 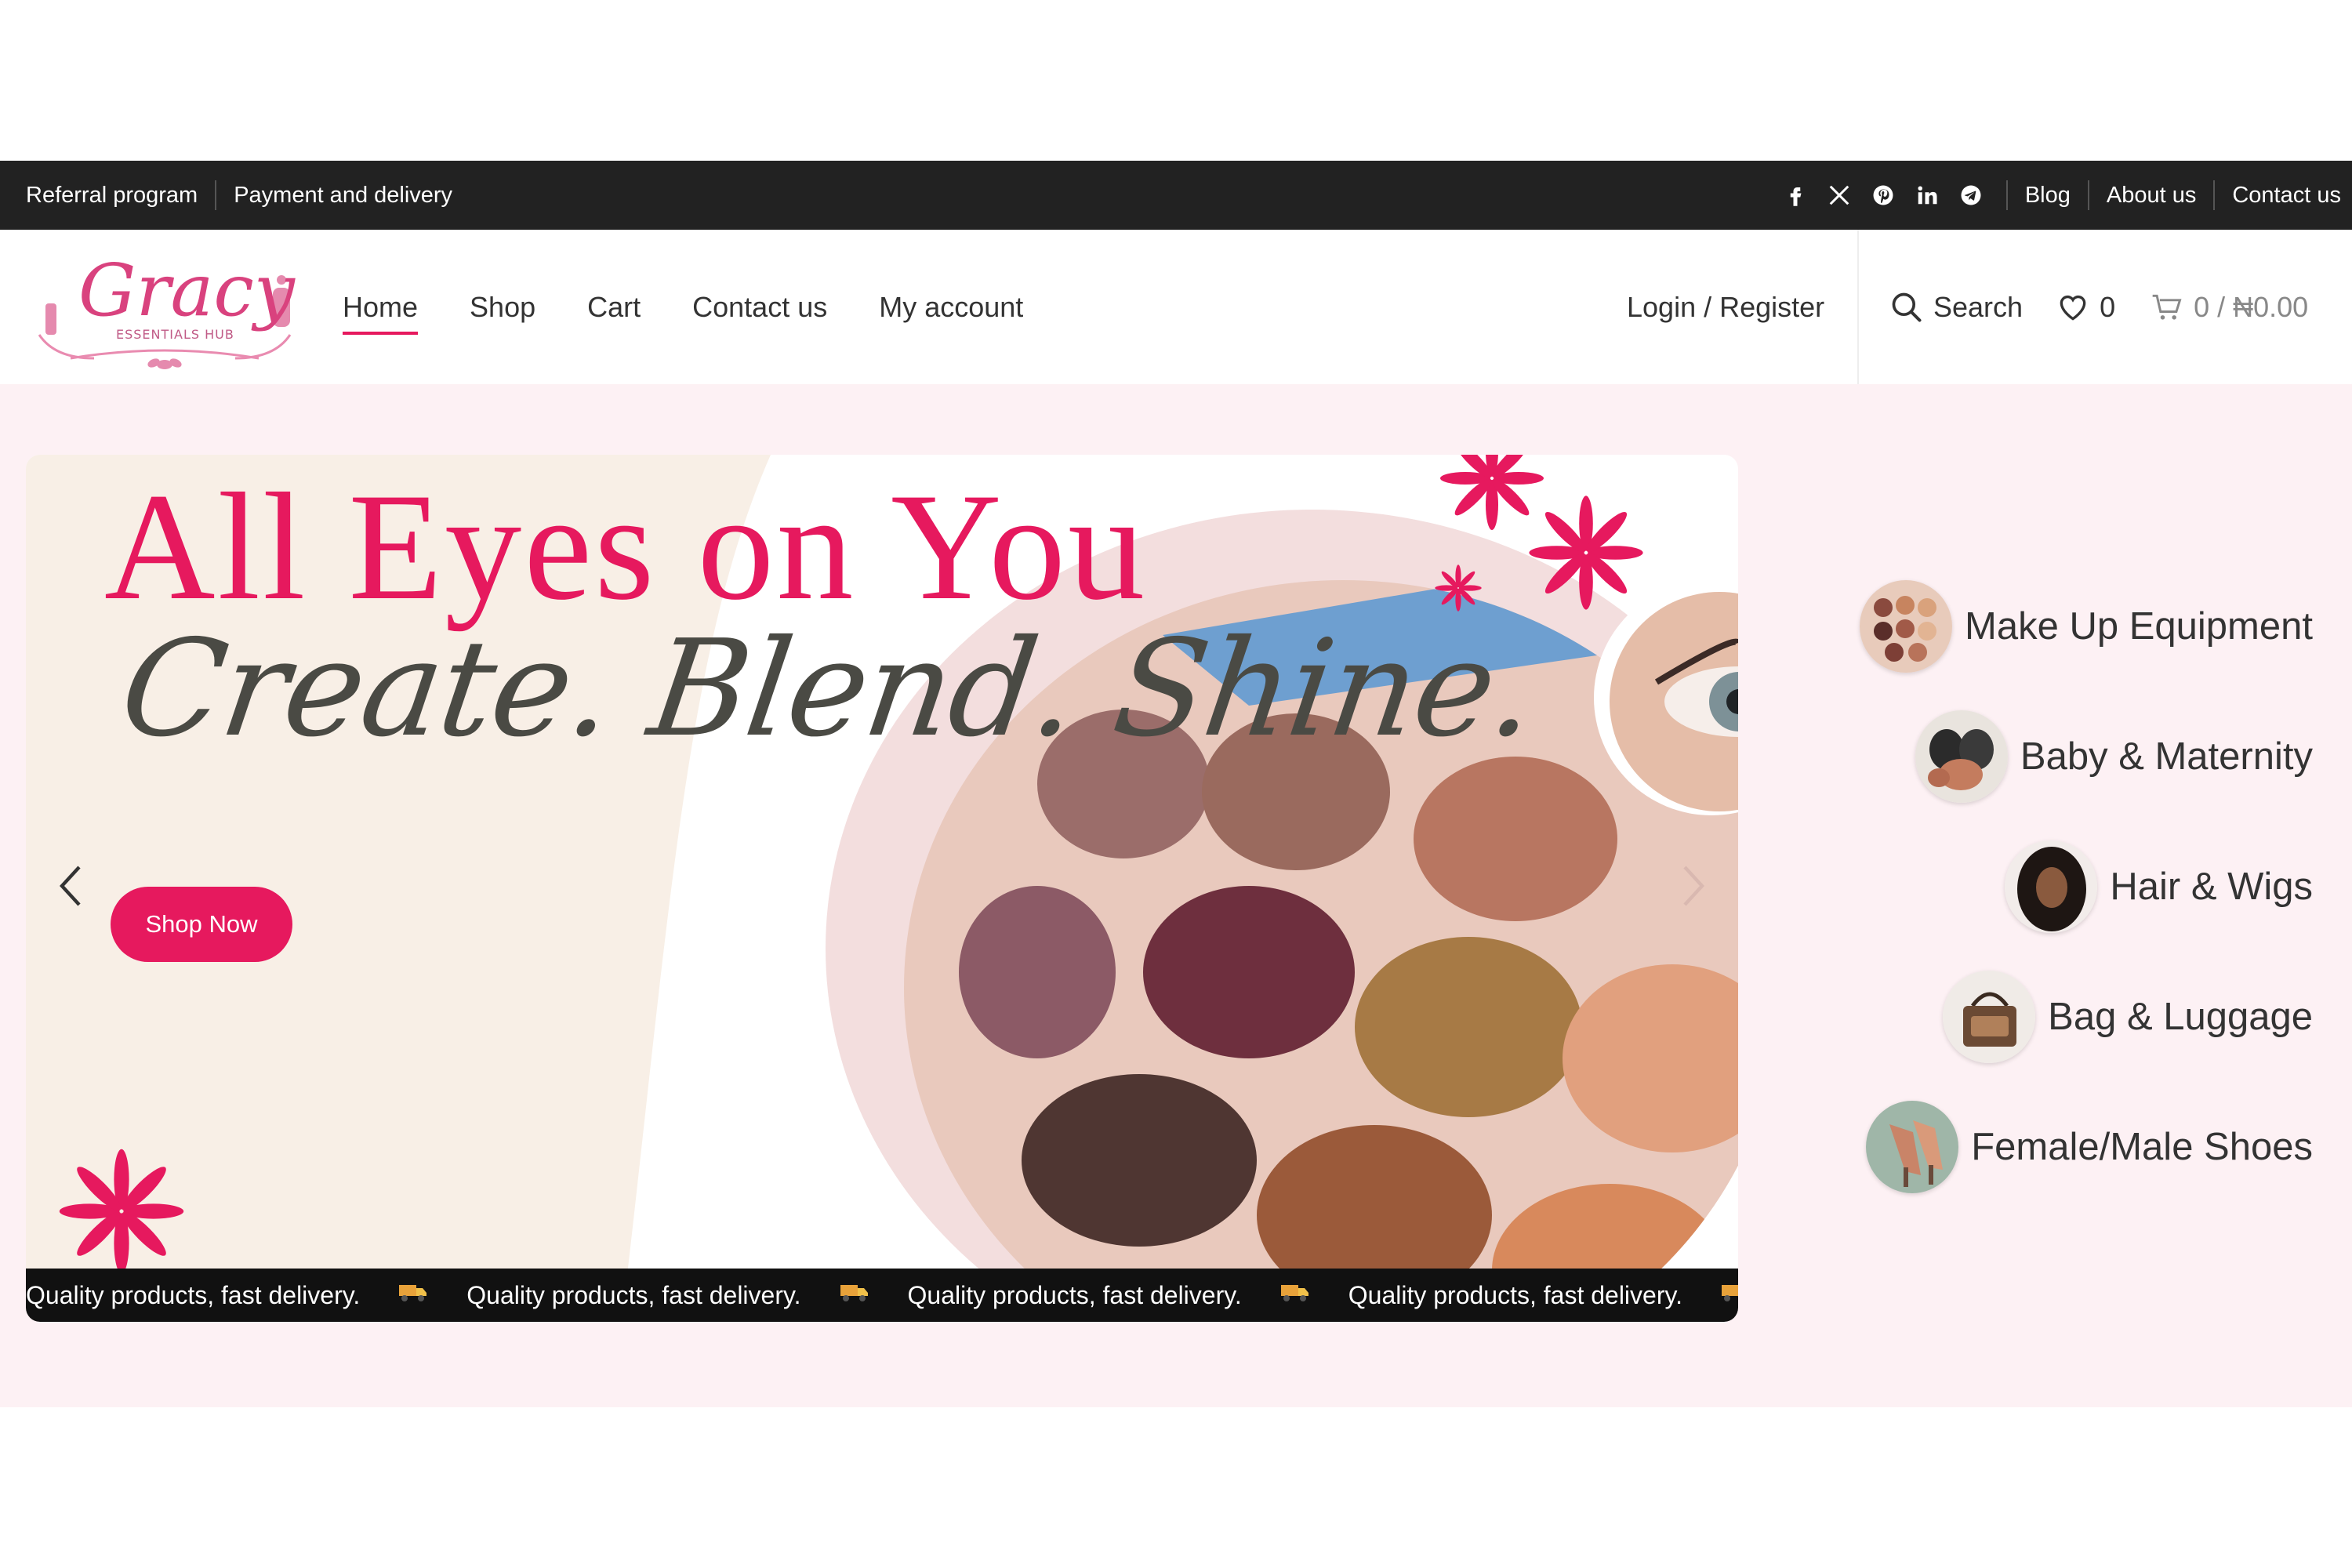 I want to click on chevron-right-icon, so click(x=1693, y=886).